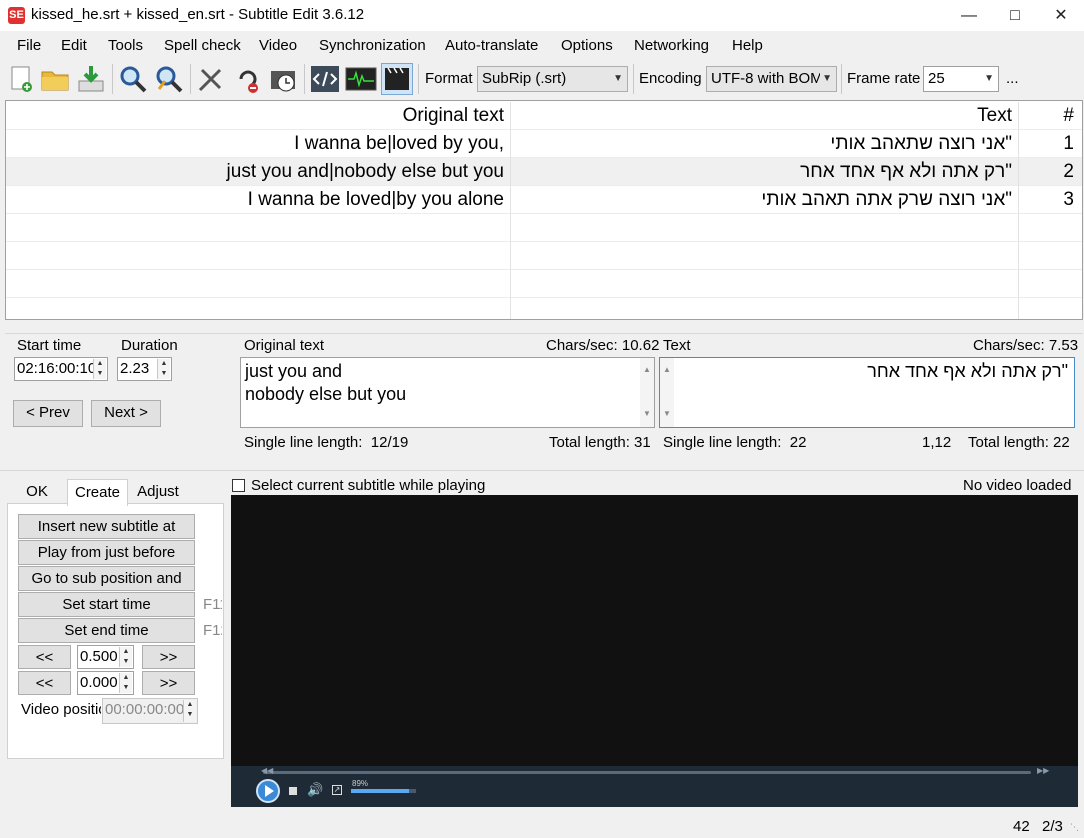  Describe the element at coordinates (1017, 485) in the screenshot. I see `no-video-loaded-label: No video loaded` at that location.